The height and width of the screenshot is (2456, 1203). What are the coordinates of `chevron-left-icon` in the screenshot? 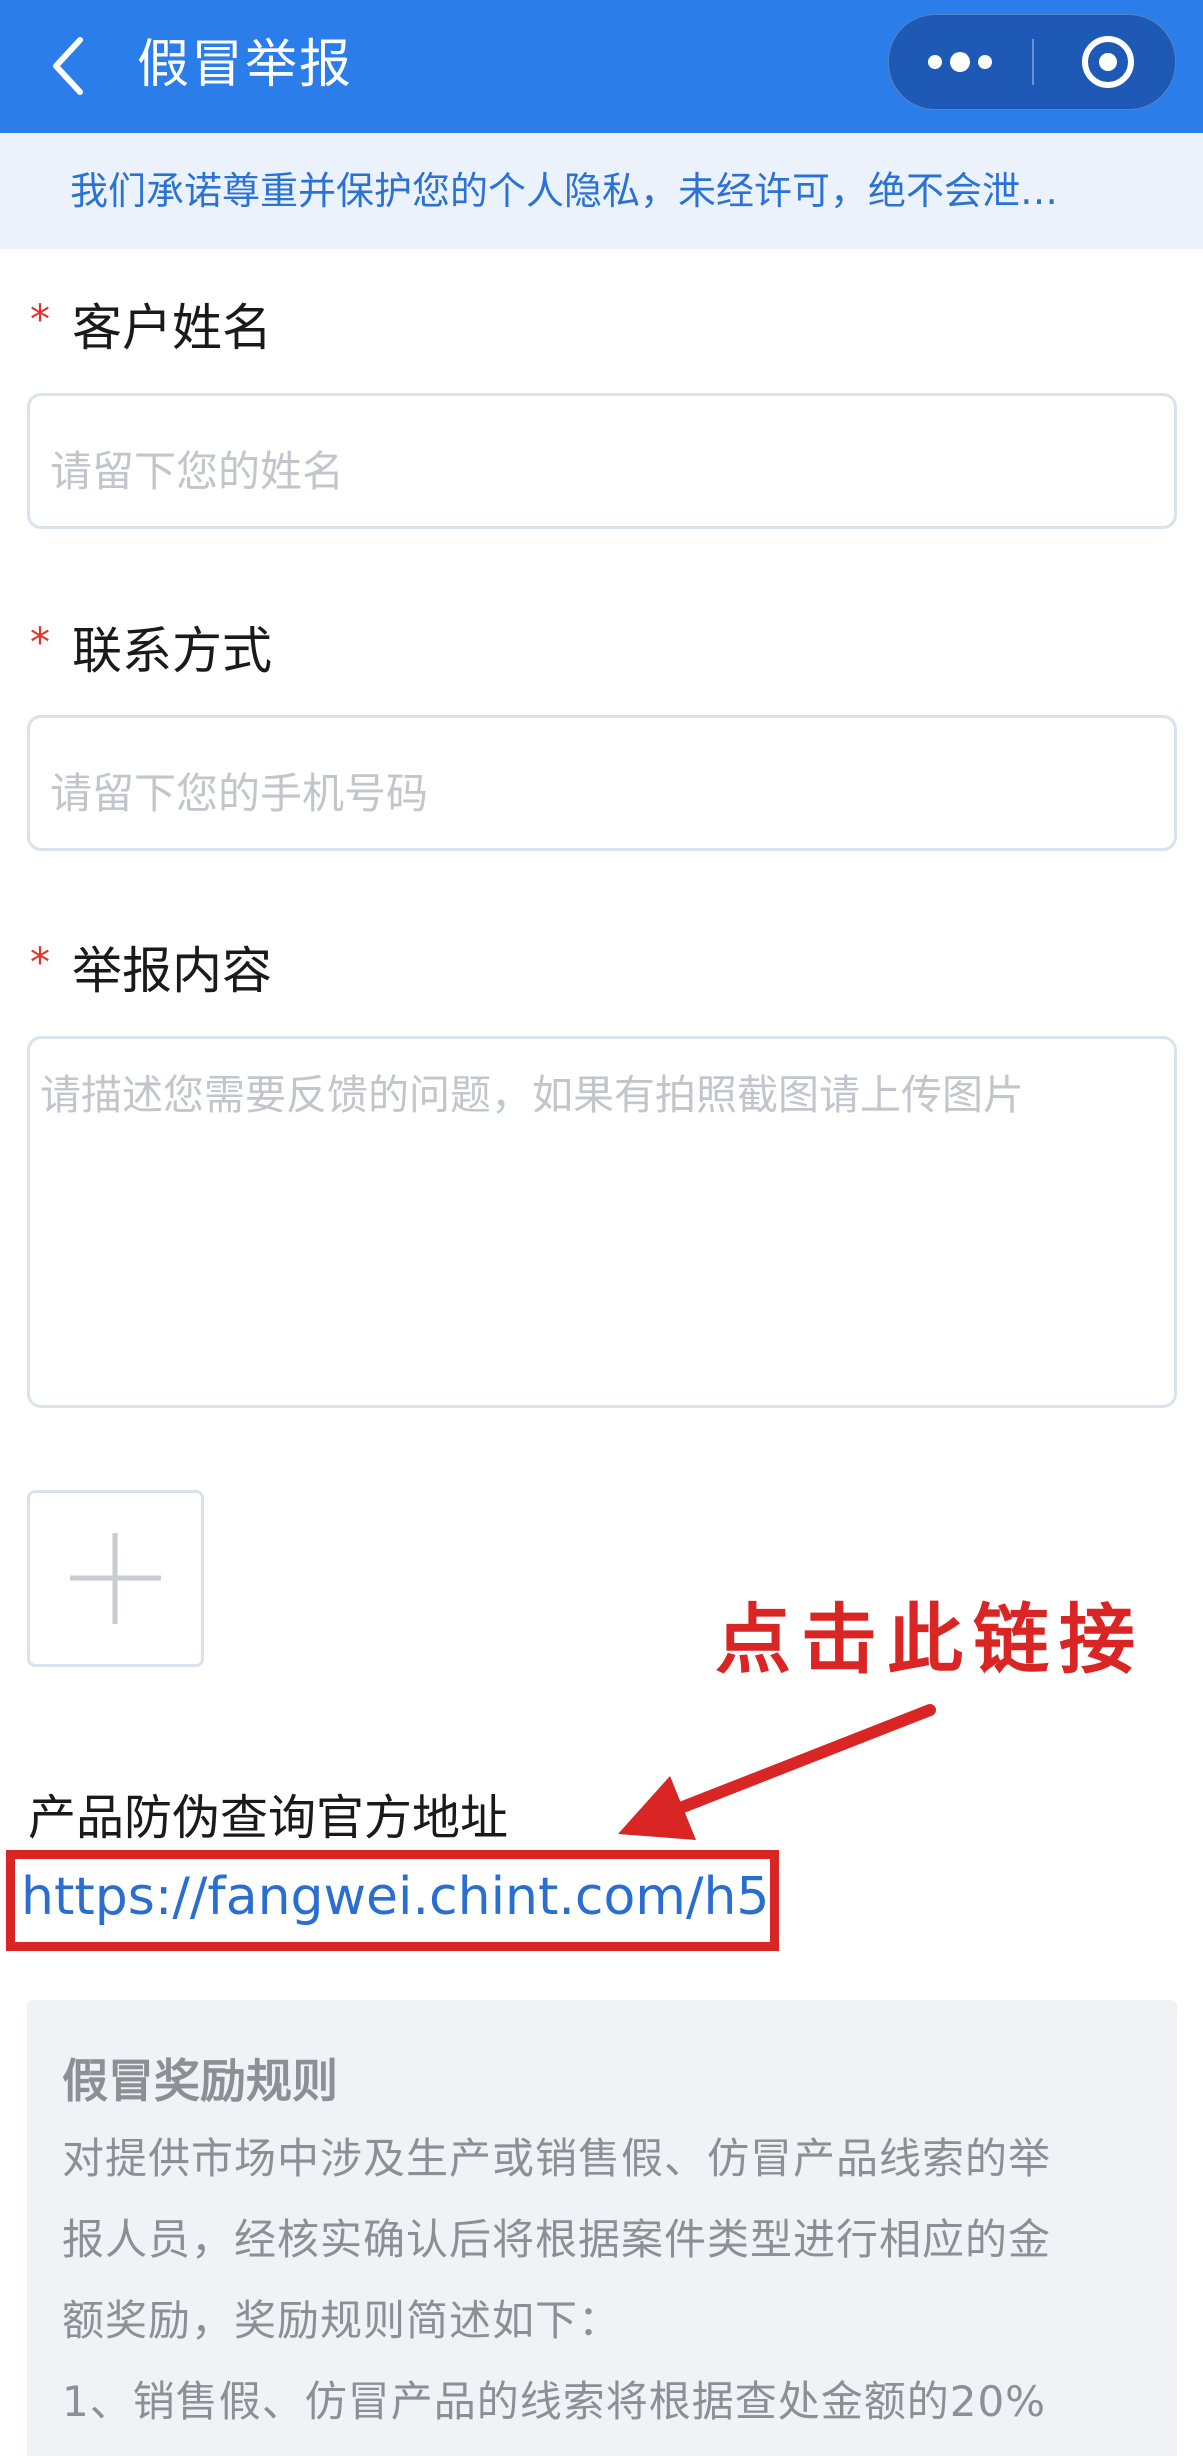 It's located at (68, 66).